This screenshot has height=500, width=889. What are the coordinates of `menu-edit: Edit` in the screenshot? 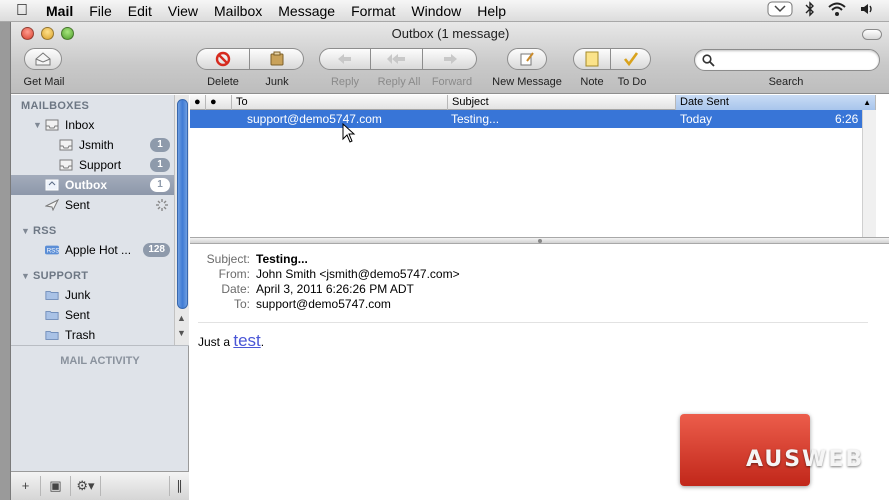 It's located at (140, 11).